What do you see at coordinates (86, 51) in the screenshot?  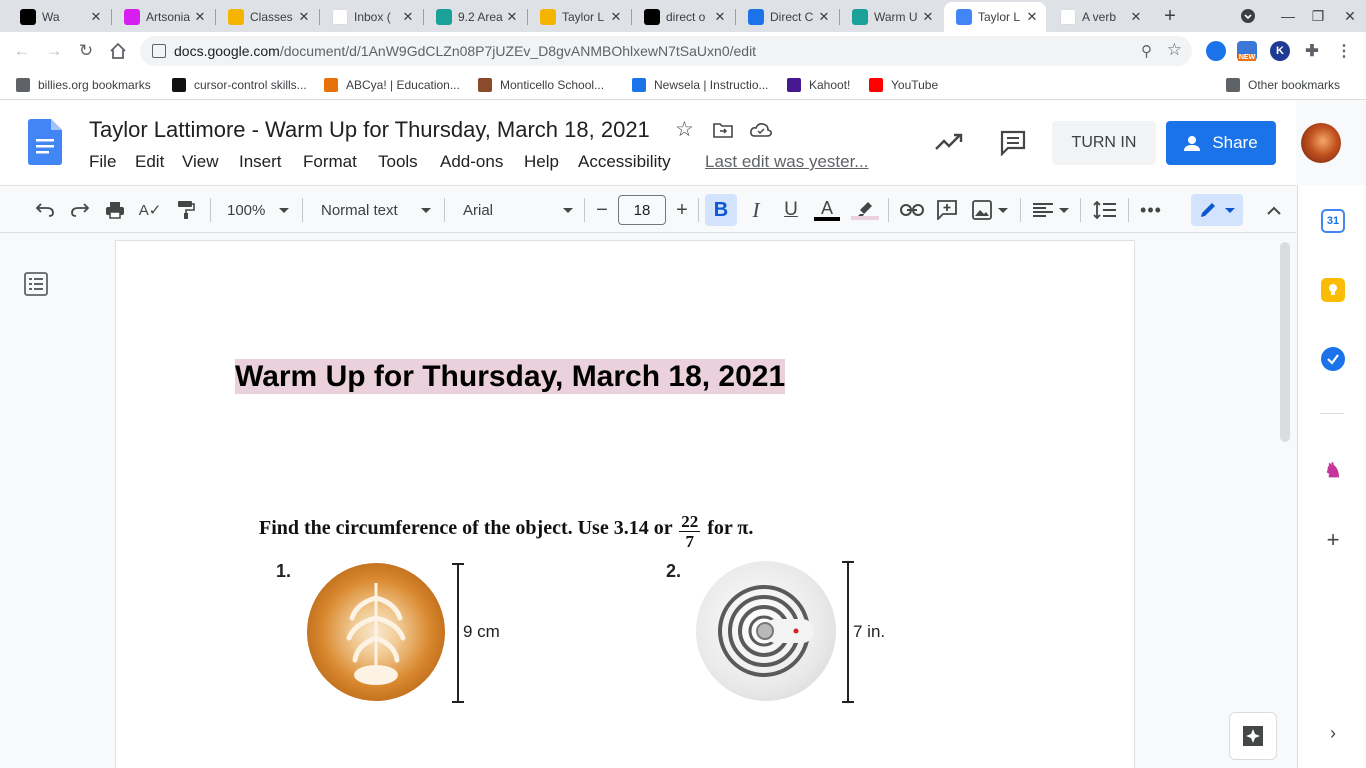 I see `reload-button: ↻` at bounding box center [86, 51].